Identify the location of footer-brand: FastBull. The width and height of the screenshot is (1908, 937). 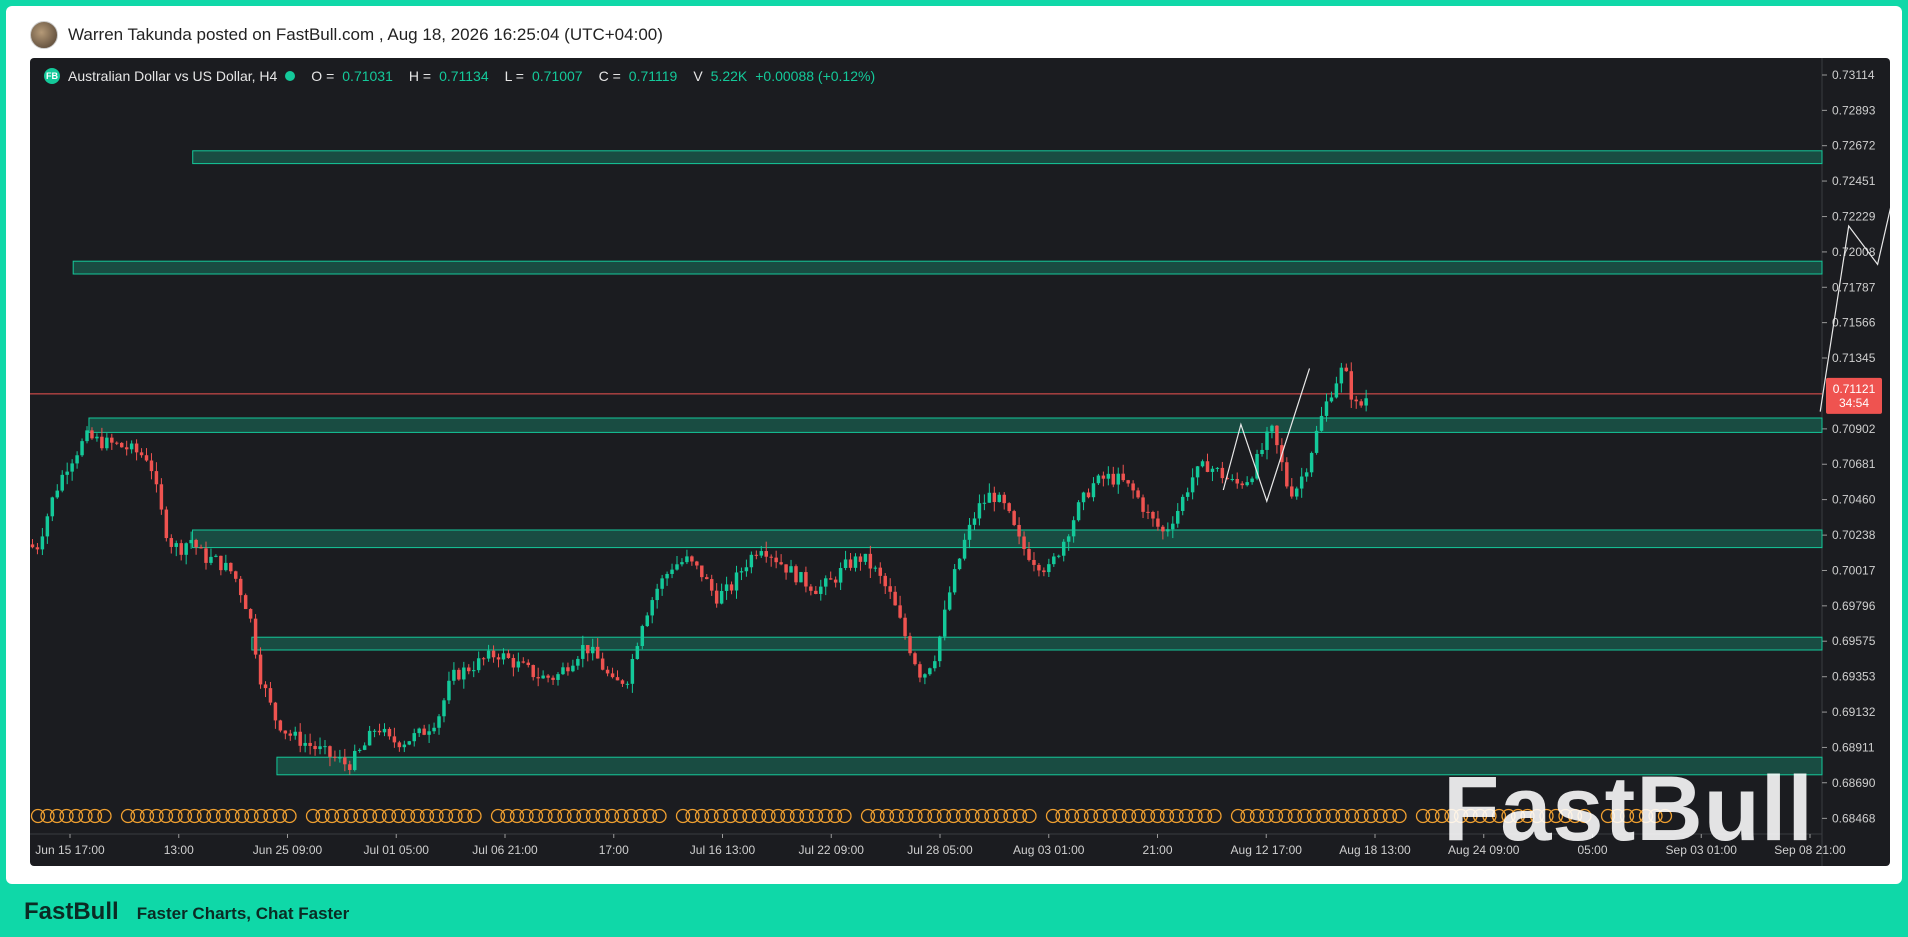
(71, 912).